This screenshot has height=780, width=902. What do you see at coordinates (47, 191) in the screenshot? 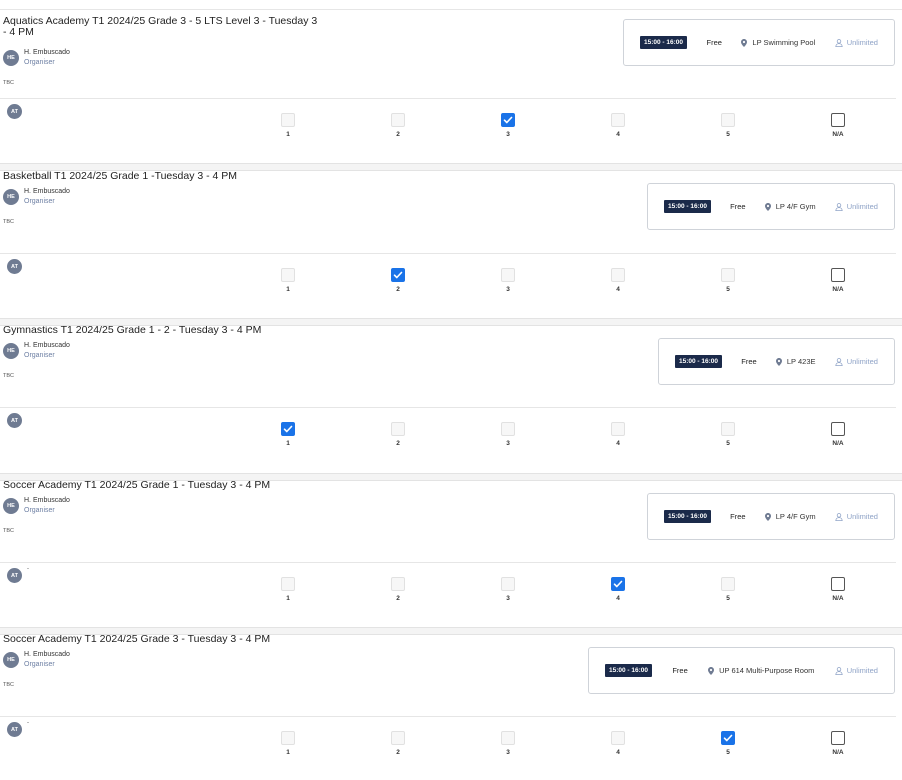
I see `organiser-name: H. Embuscado` at bounding box center [47, 191].